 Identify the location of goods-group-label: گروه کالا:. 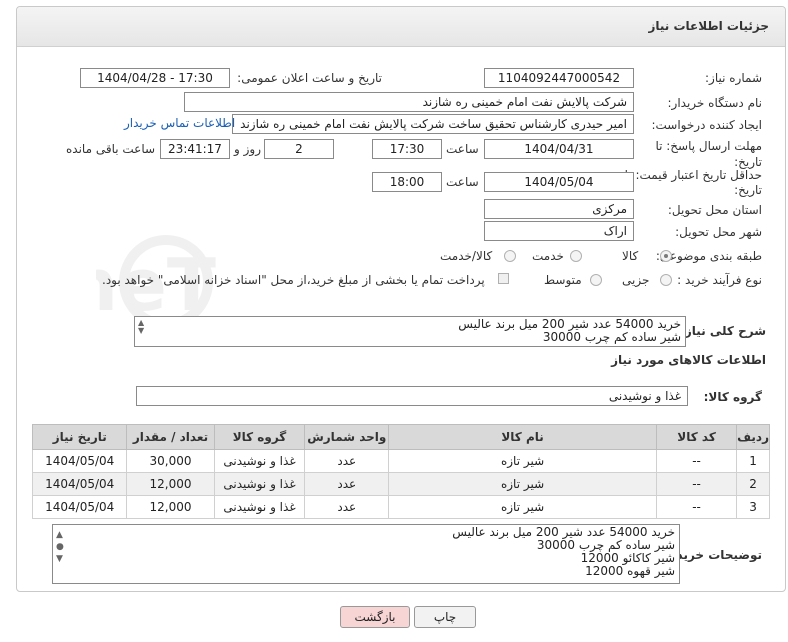
(732, 397).